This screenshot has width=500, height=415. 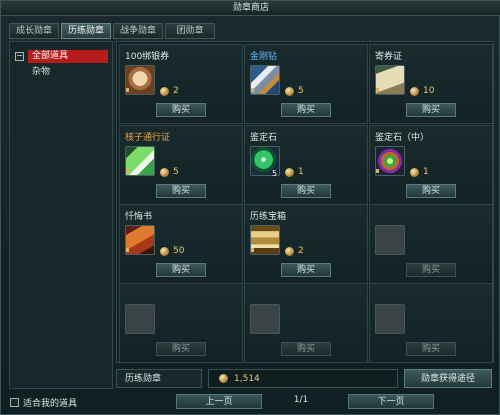 I want to click on item-cell: 寄券证 10 购买, so click(x=431, y=84).